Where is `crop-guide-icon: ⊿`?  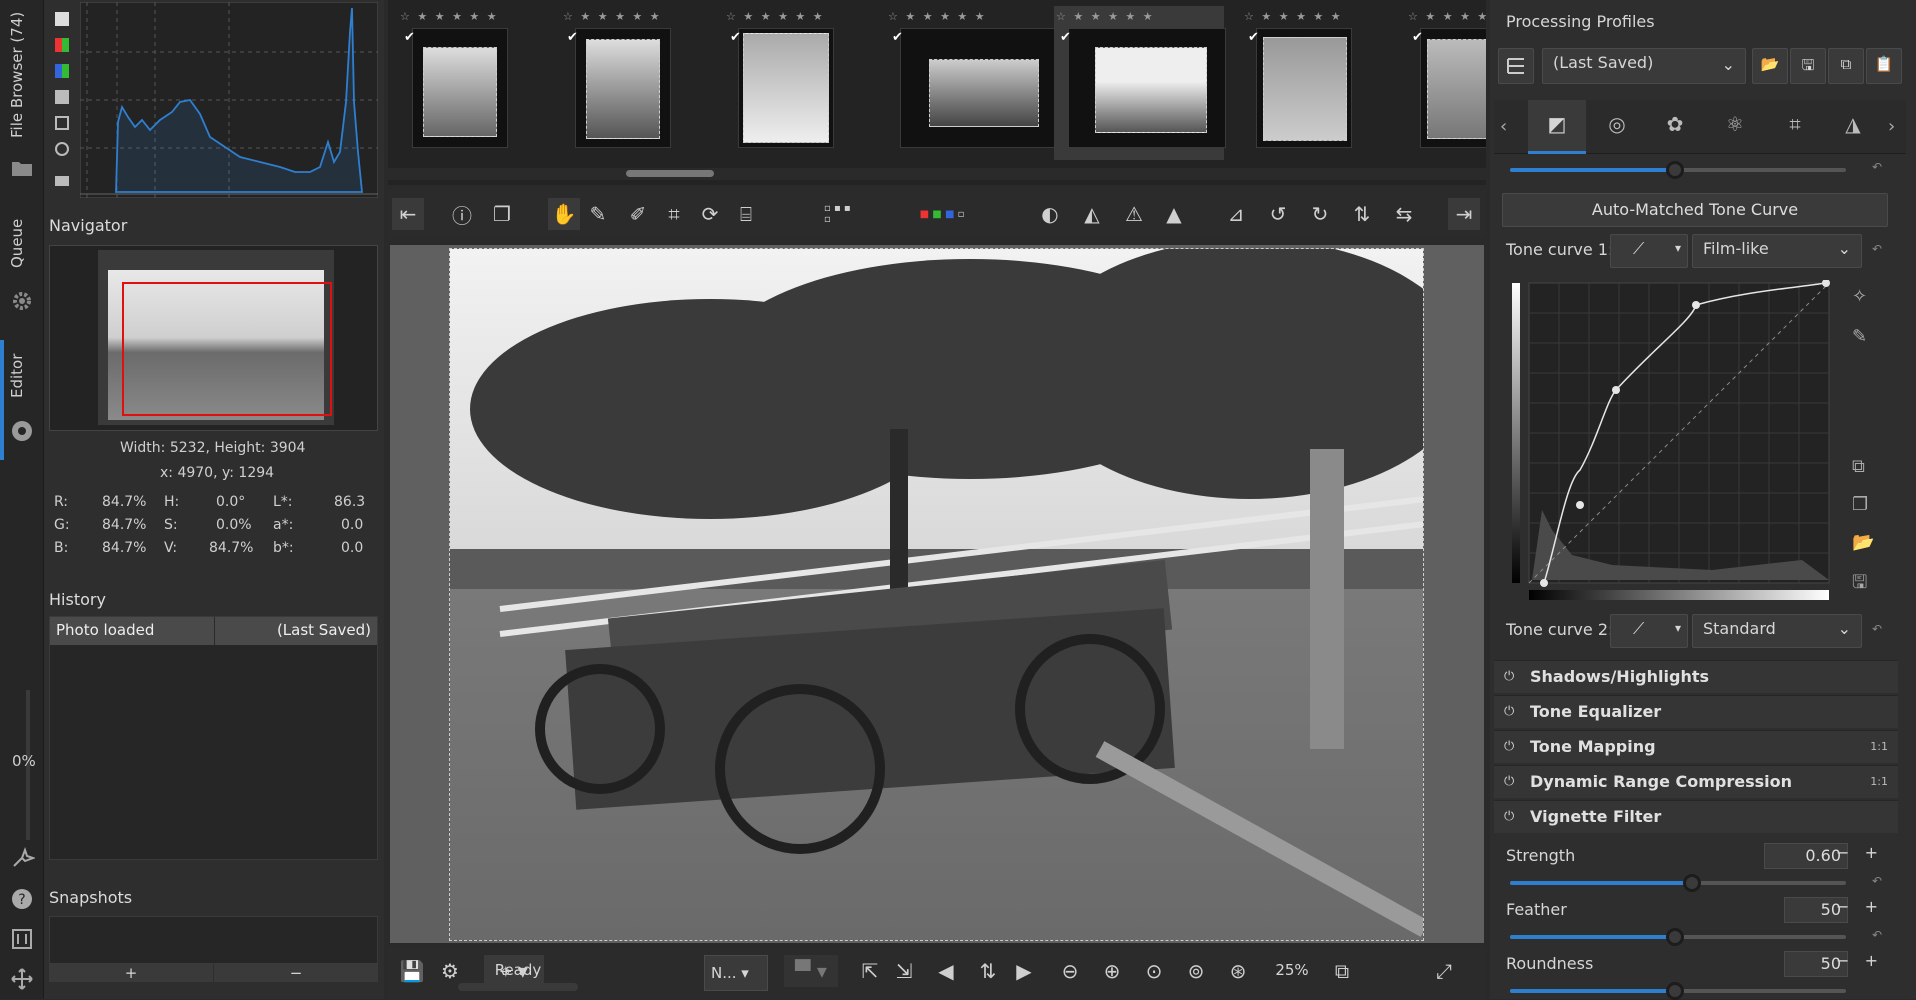
crop-guide-icon: ⊿ is located at coordinates (1236, 214).